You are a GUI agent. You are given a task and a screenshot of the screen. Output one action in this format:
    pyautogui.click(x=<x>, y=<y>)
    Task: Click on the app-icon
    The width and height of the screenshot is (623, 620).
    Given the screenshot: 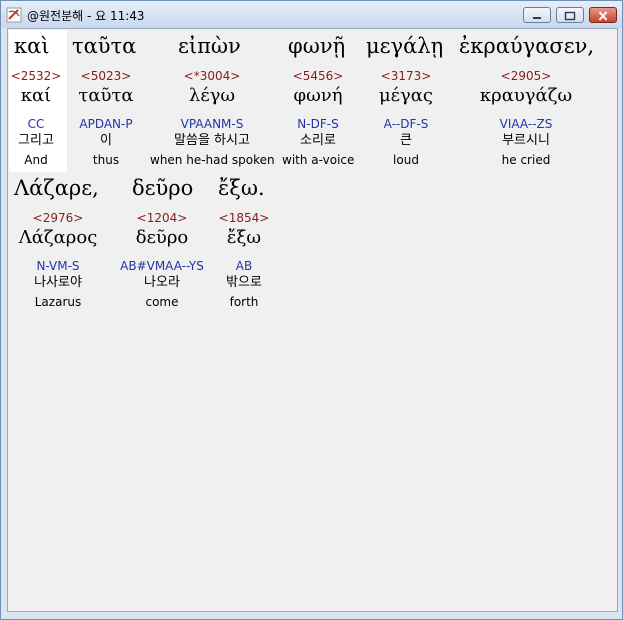 What is the action you would take?
    pyautogui.click(x=14, y=15)
    